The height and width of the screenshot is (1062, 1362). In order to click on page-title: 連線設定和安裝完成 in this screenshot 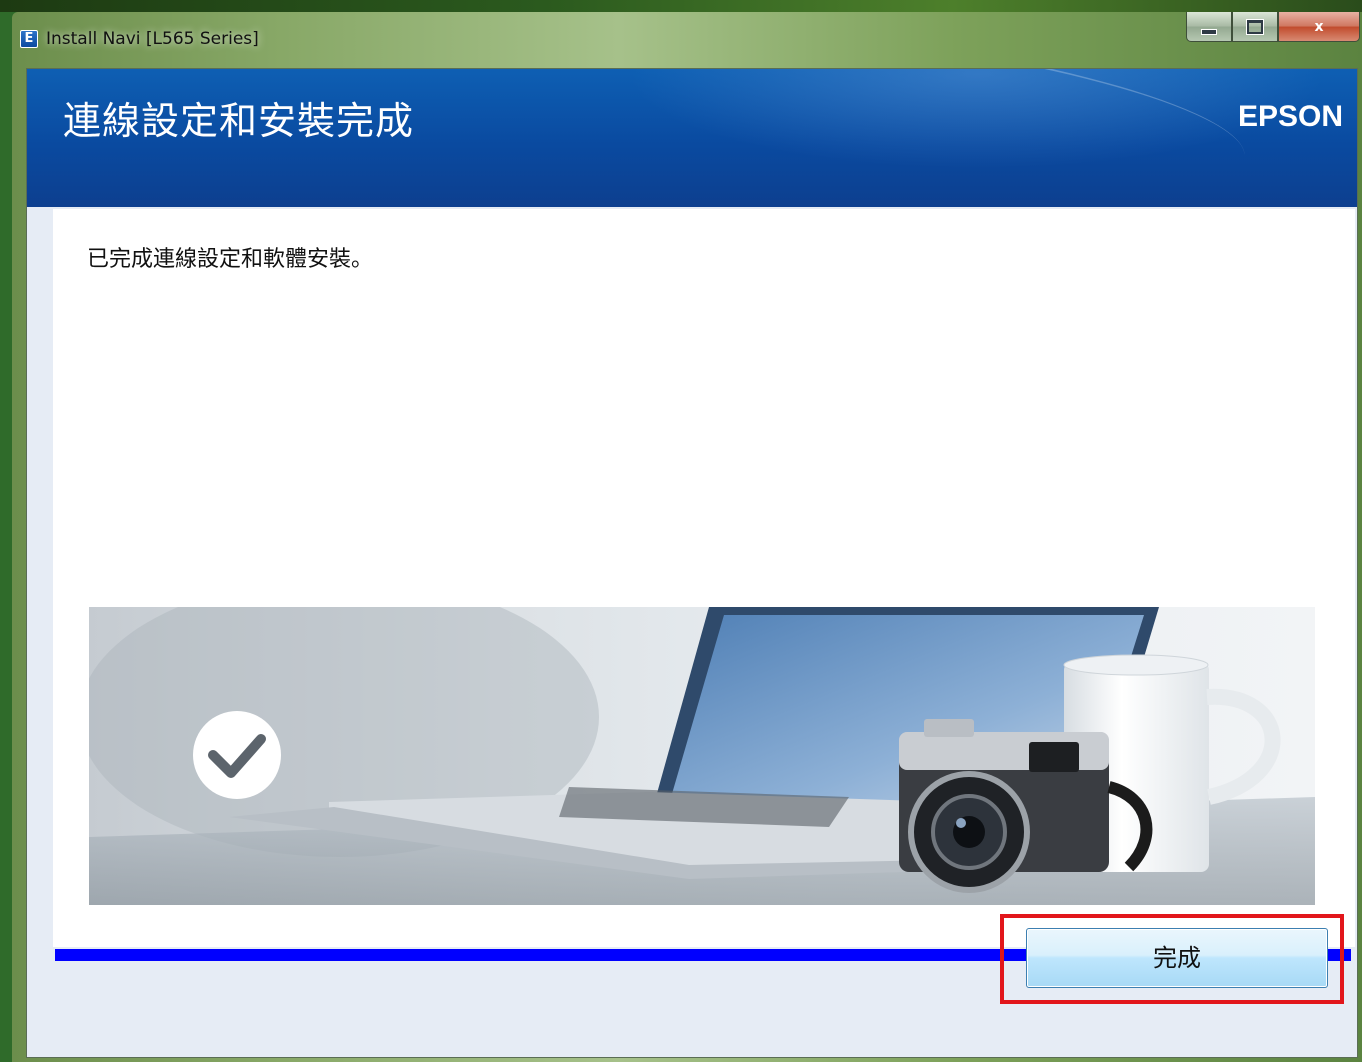, I will do `click(239, 121)`.